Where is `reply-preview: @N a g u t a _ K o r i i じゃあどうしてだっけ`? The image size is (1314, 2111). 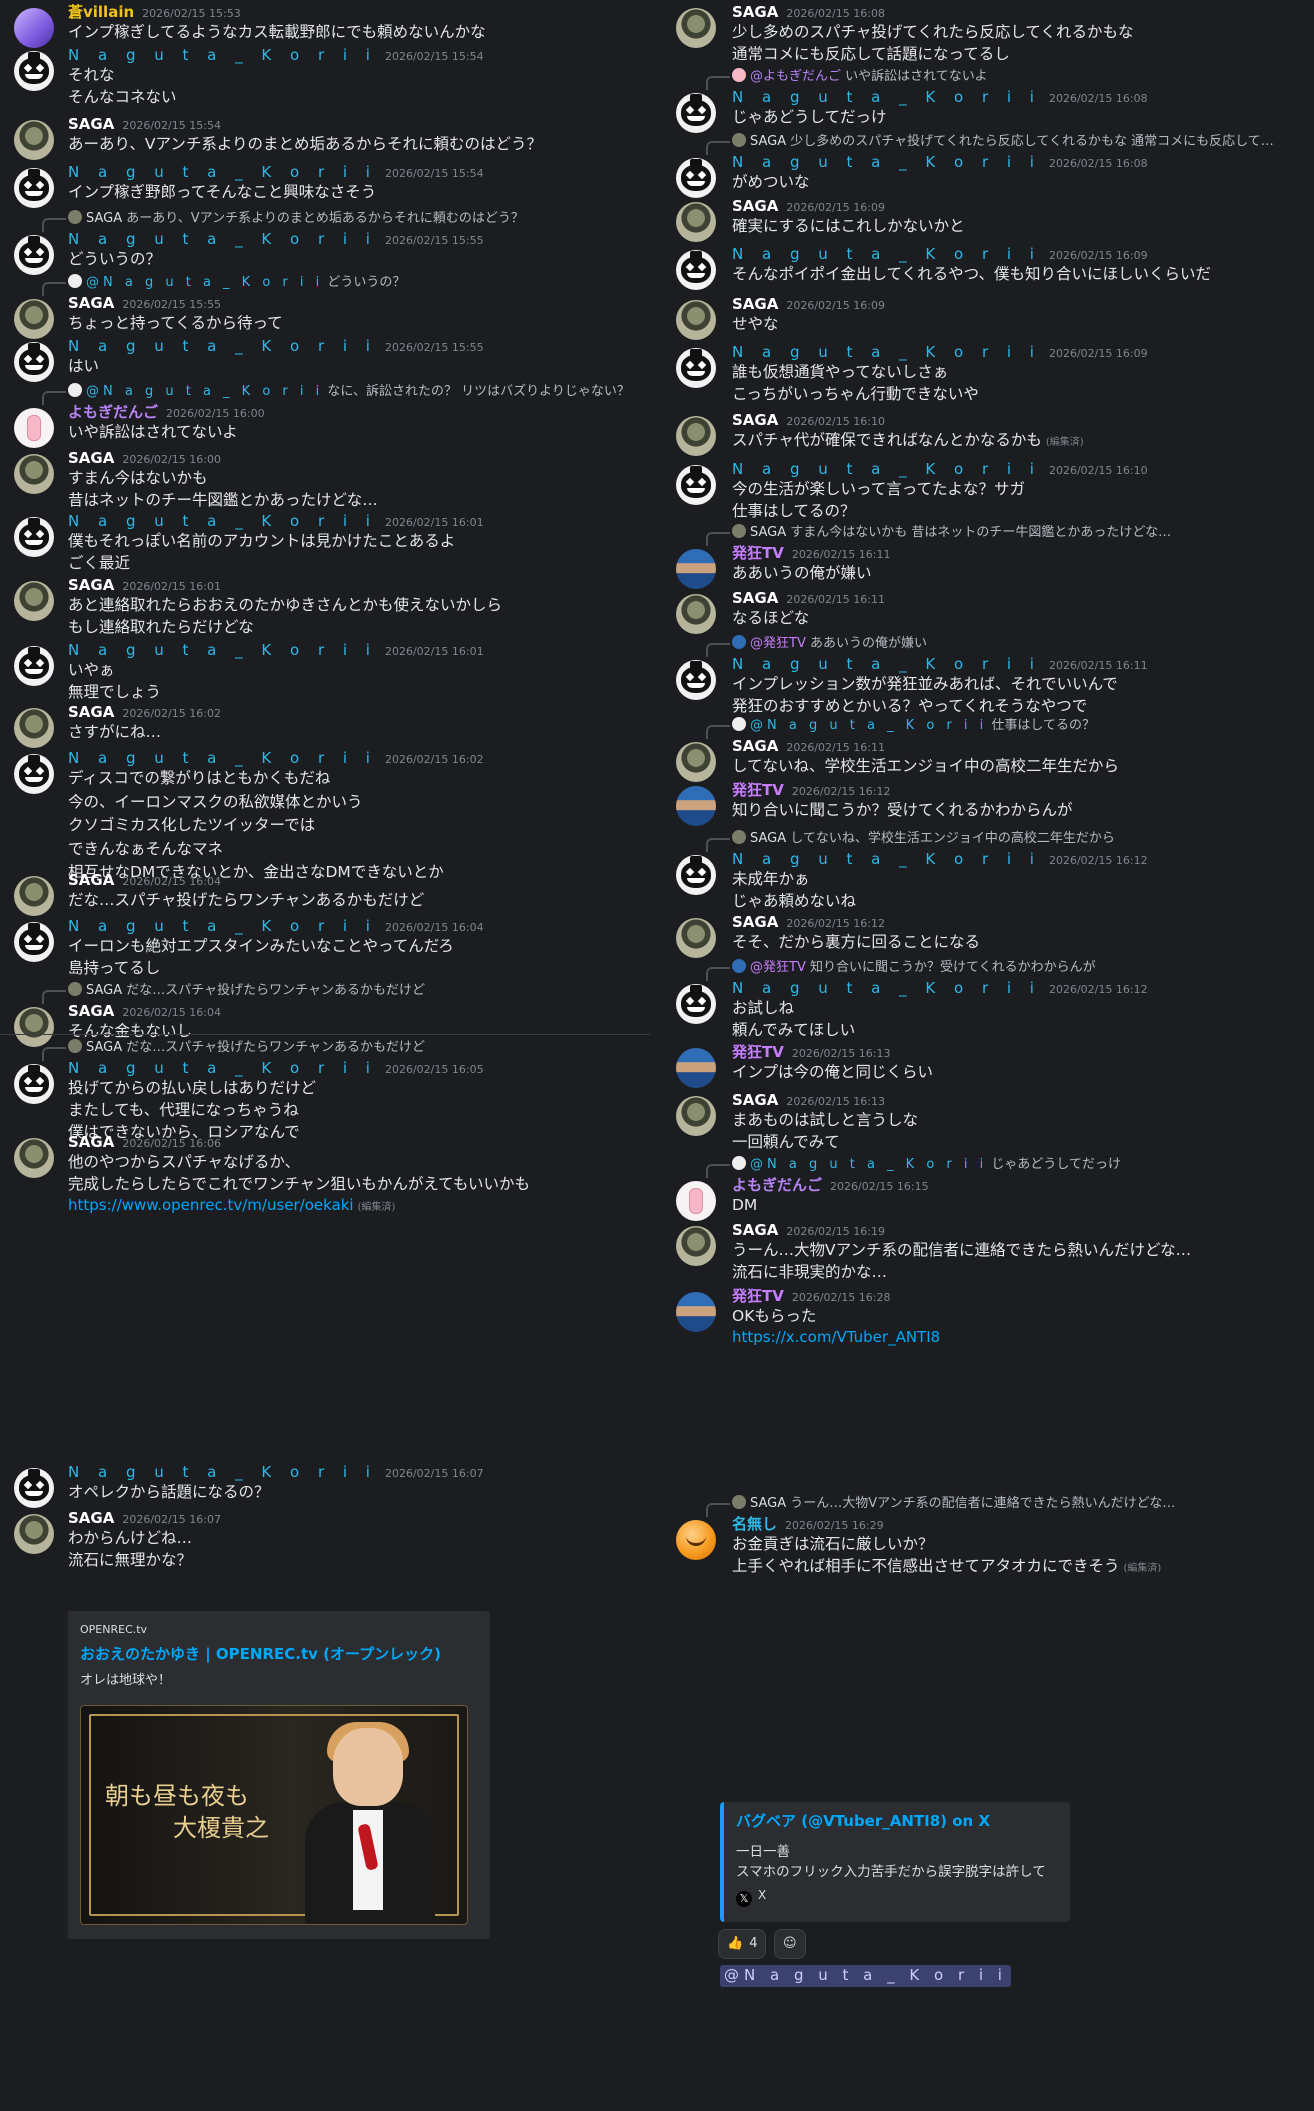
reply-preview: @N a g u t a _ K o r i i じゃあどうしてだっけ is located at coordinates (913, 1167).